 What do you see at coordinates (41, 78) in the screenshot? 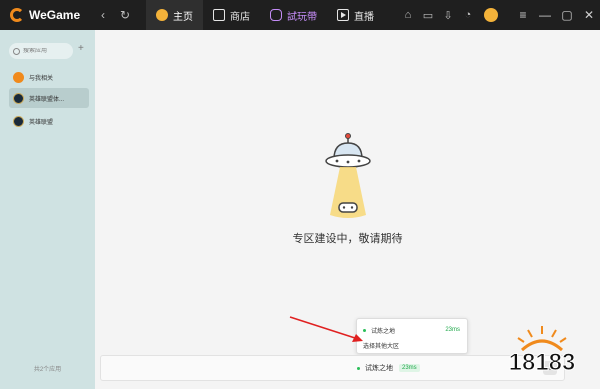
I see `sidebar-item-label: 与我相关` at bounding box center [41, 78].